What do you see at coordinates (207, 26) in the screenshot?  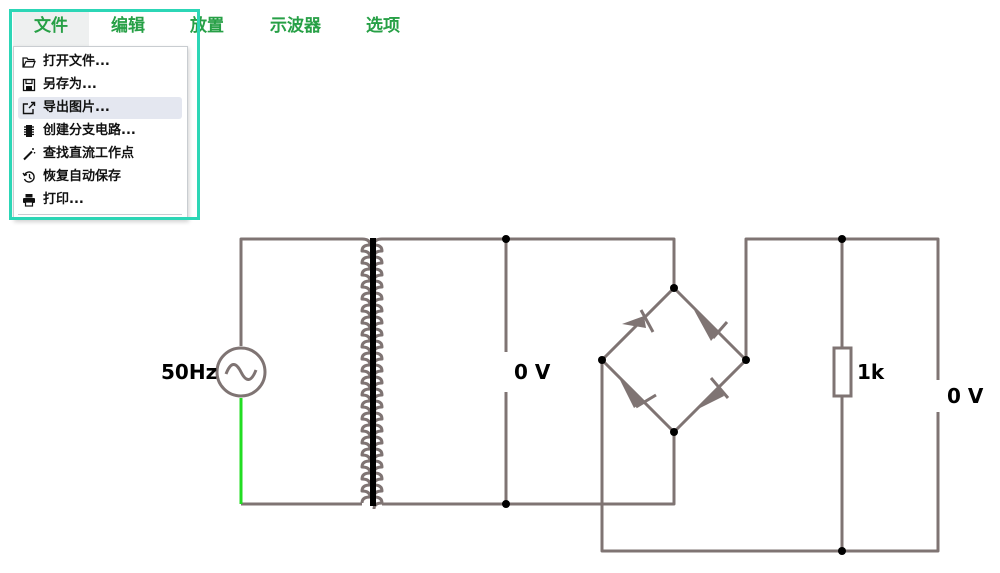 I see `menu-place: 放置` at bounding box center [207, 26].